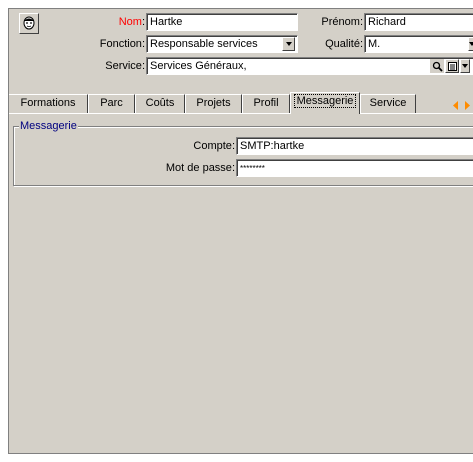 This screenshot has width=473, height=462. I want to click on tab-profil: Profil, so click(266, 103).